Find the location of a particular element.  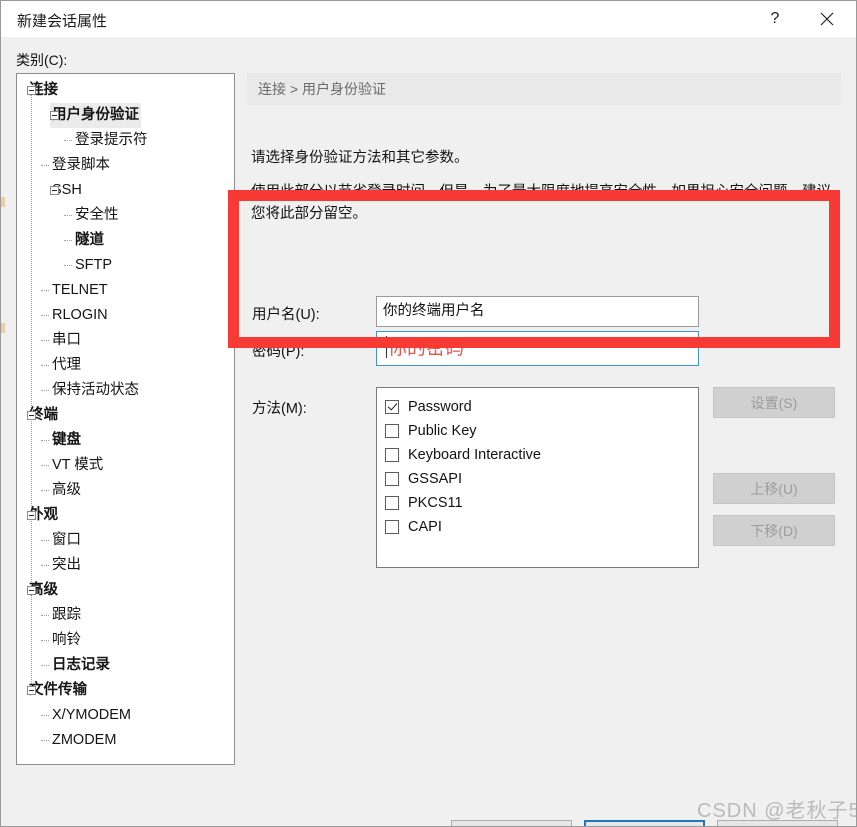

tree-item: 突出 is located at coordinates (125, 565).